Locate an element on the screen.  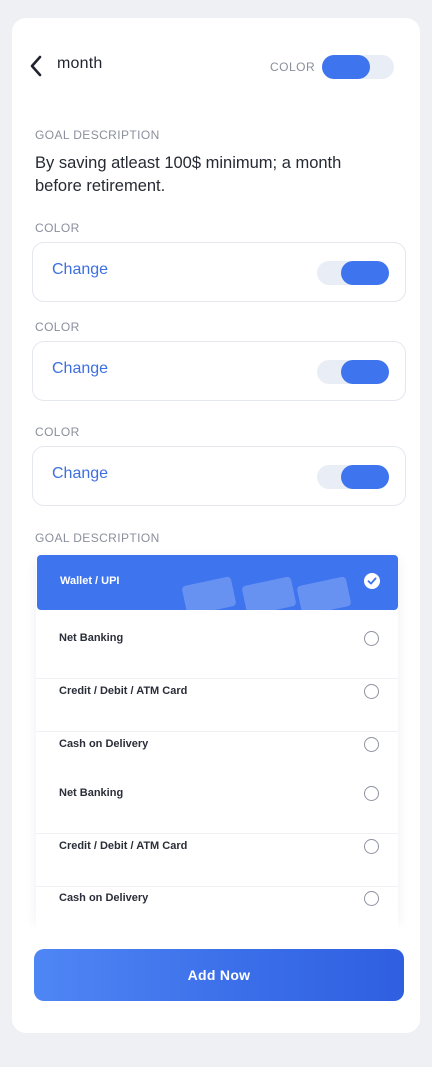
back-button is located at coordinates (36, 66).